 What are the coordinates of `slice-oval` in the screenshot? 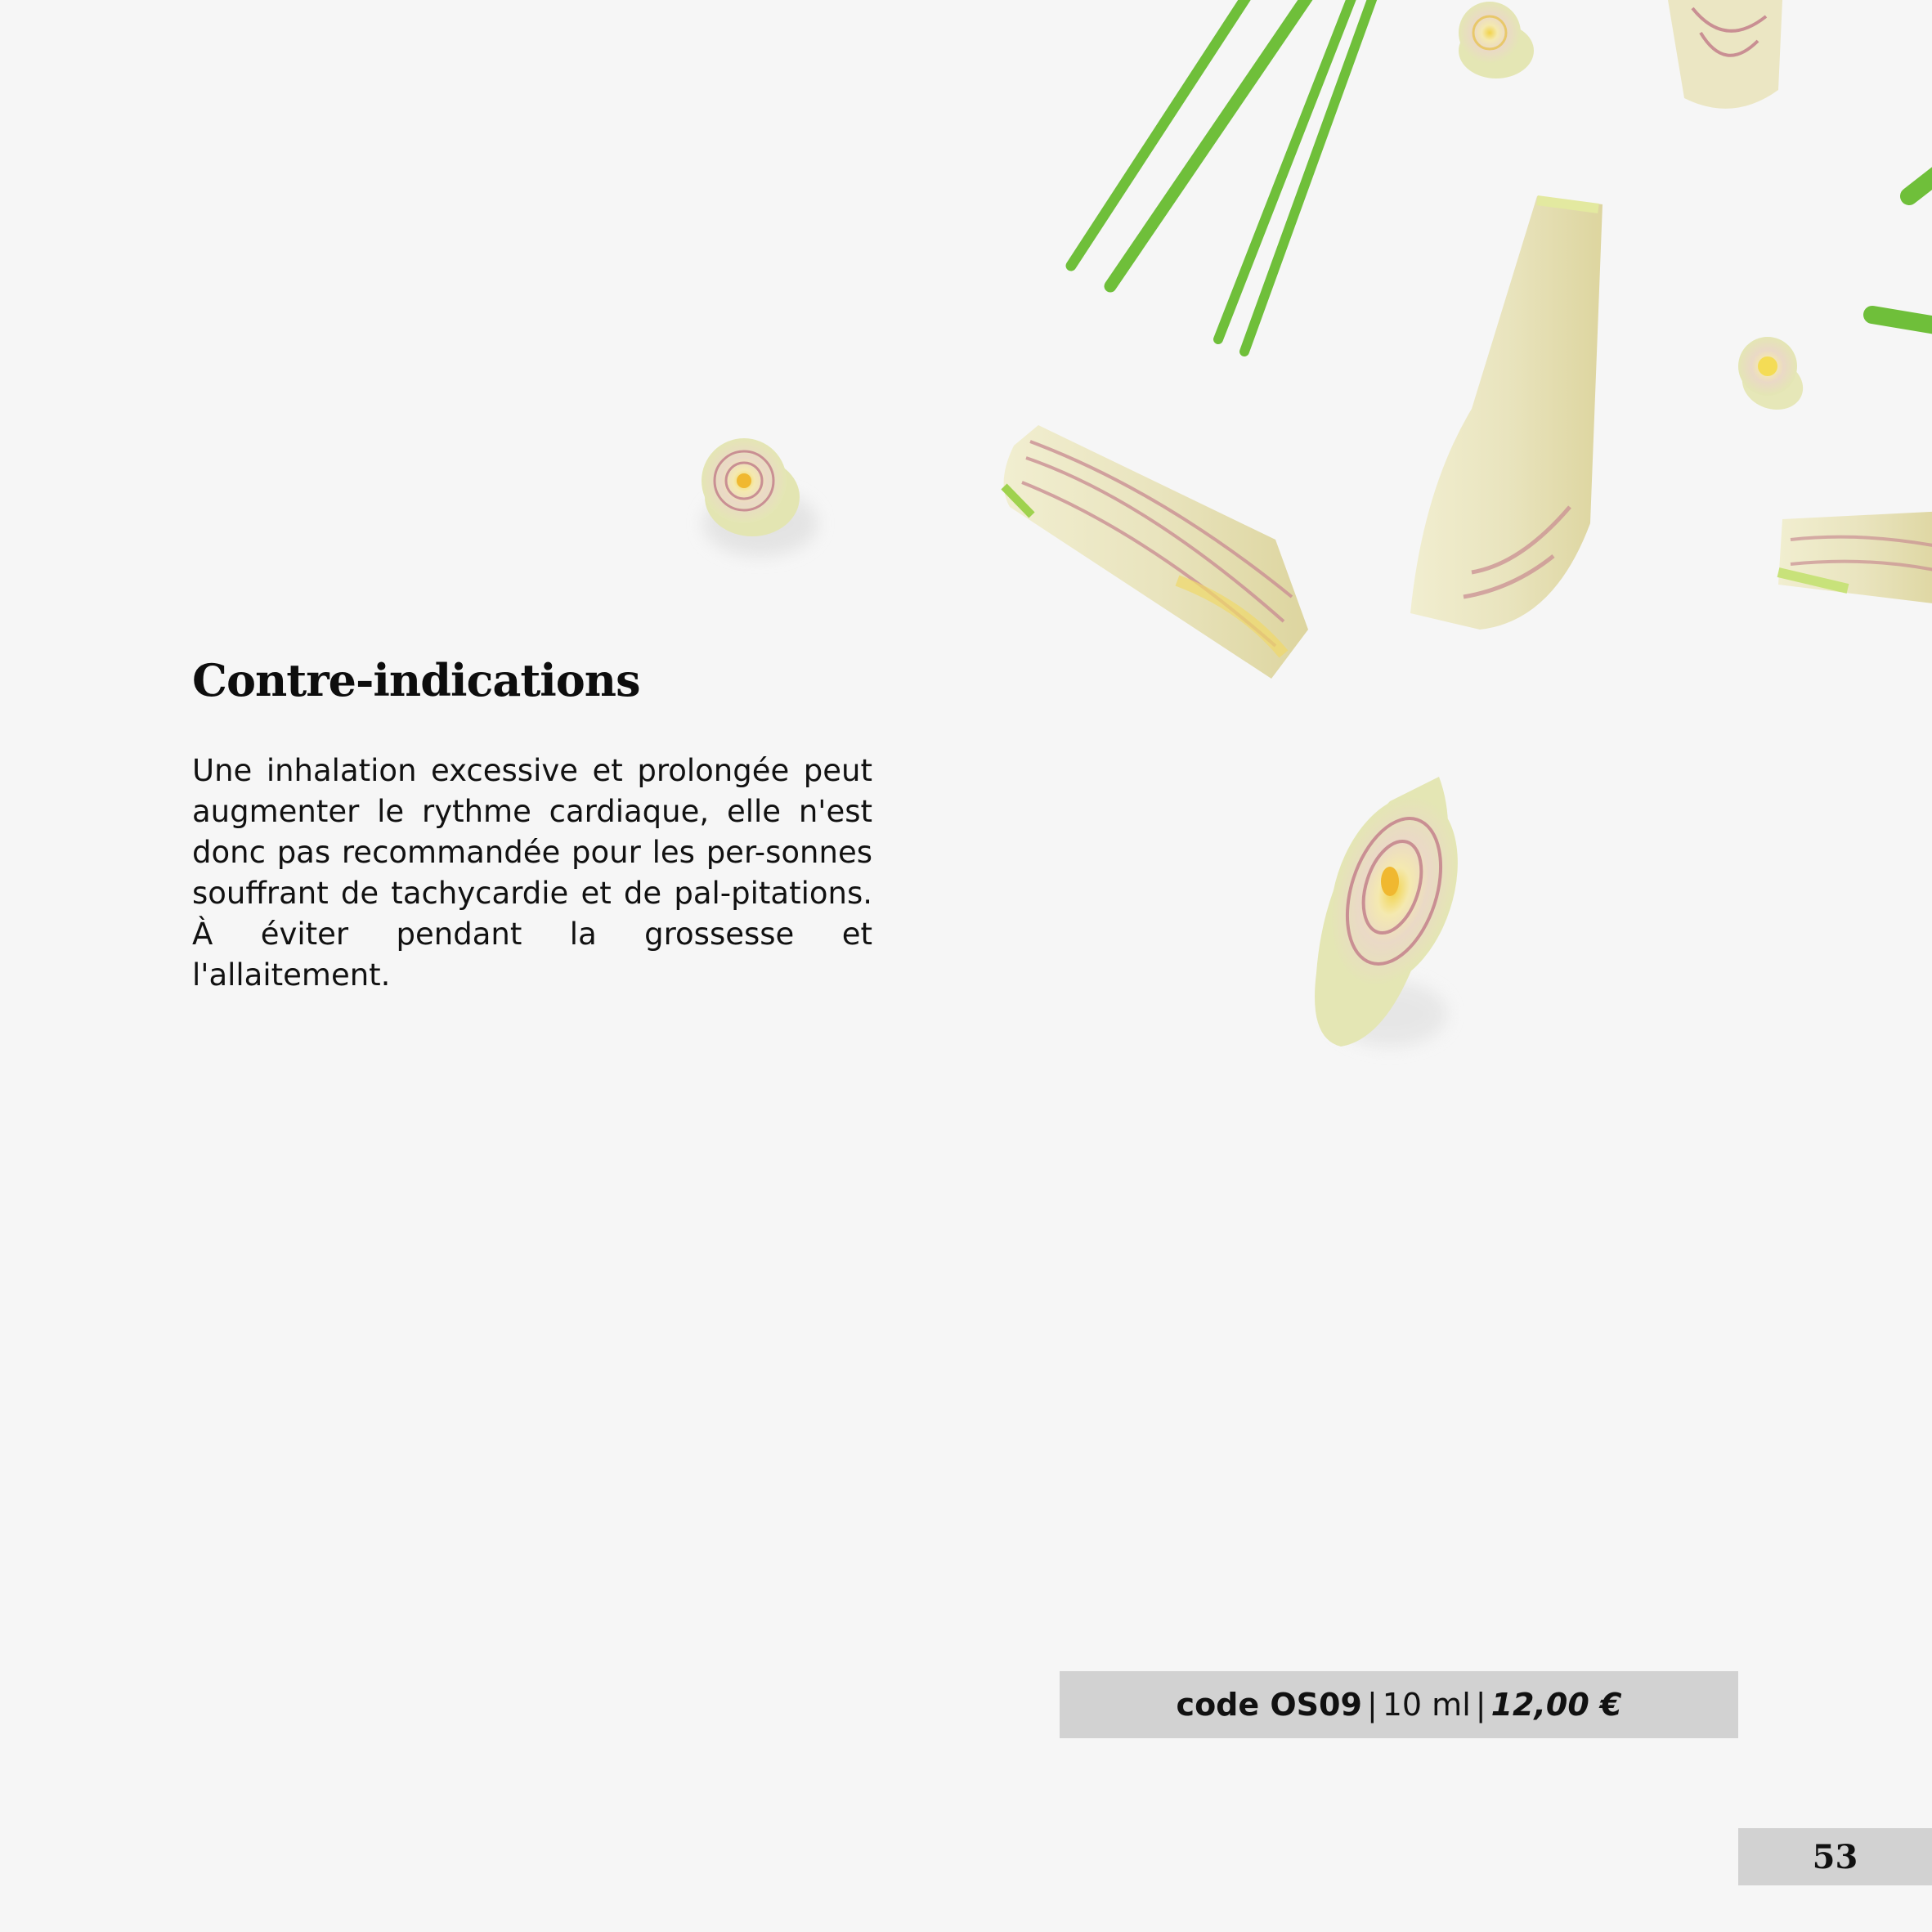 It's located at (1386, 912).